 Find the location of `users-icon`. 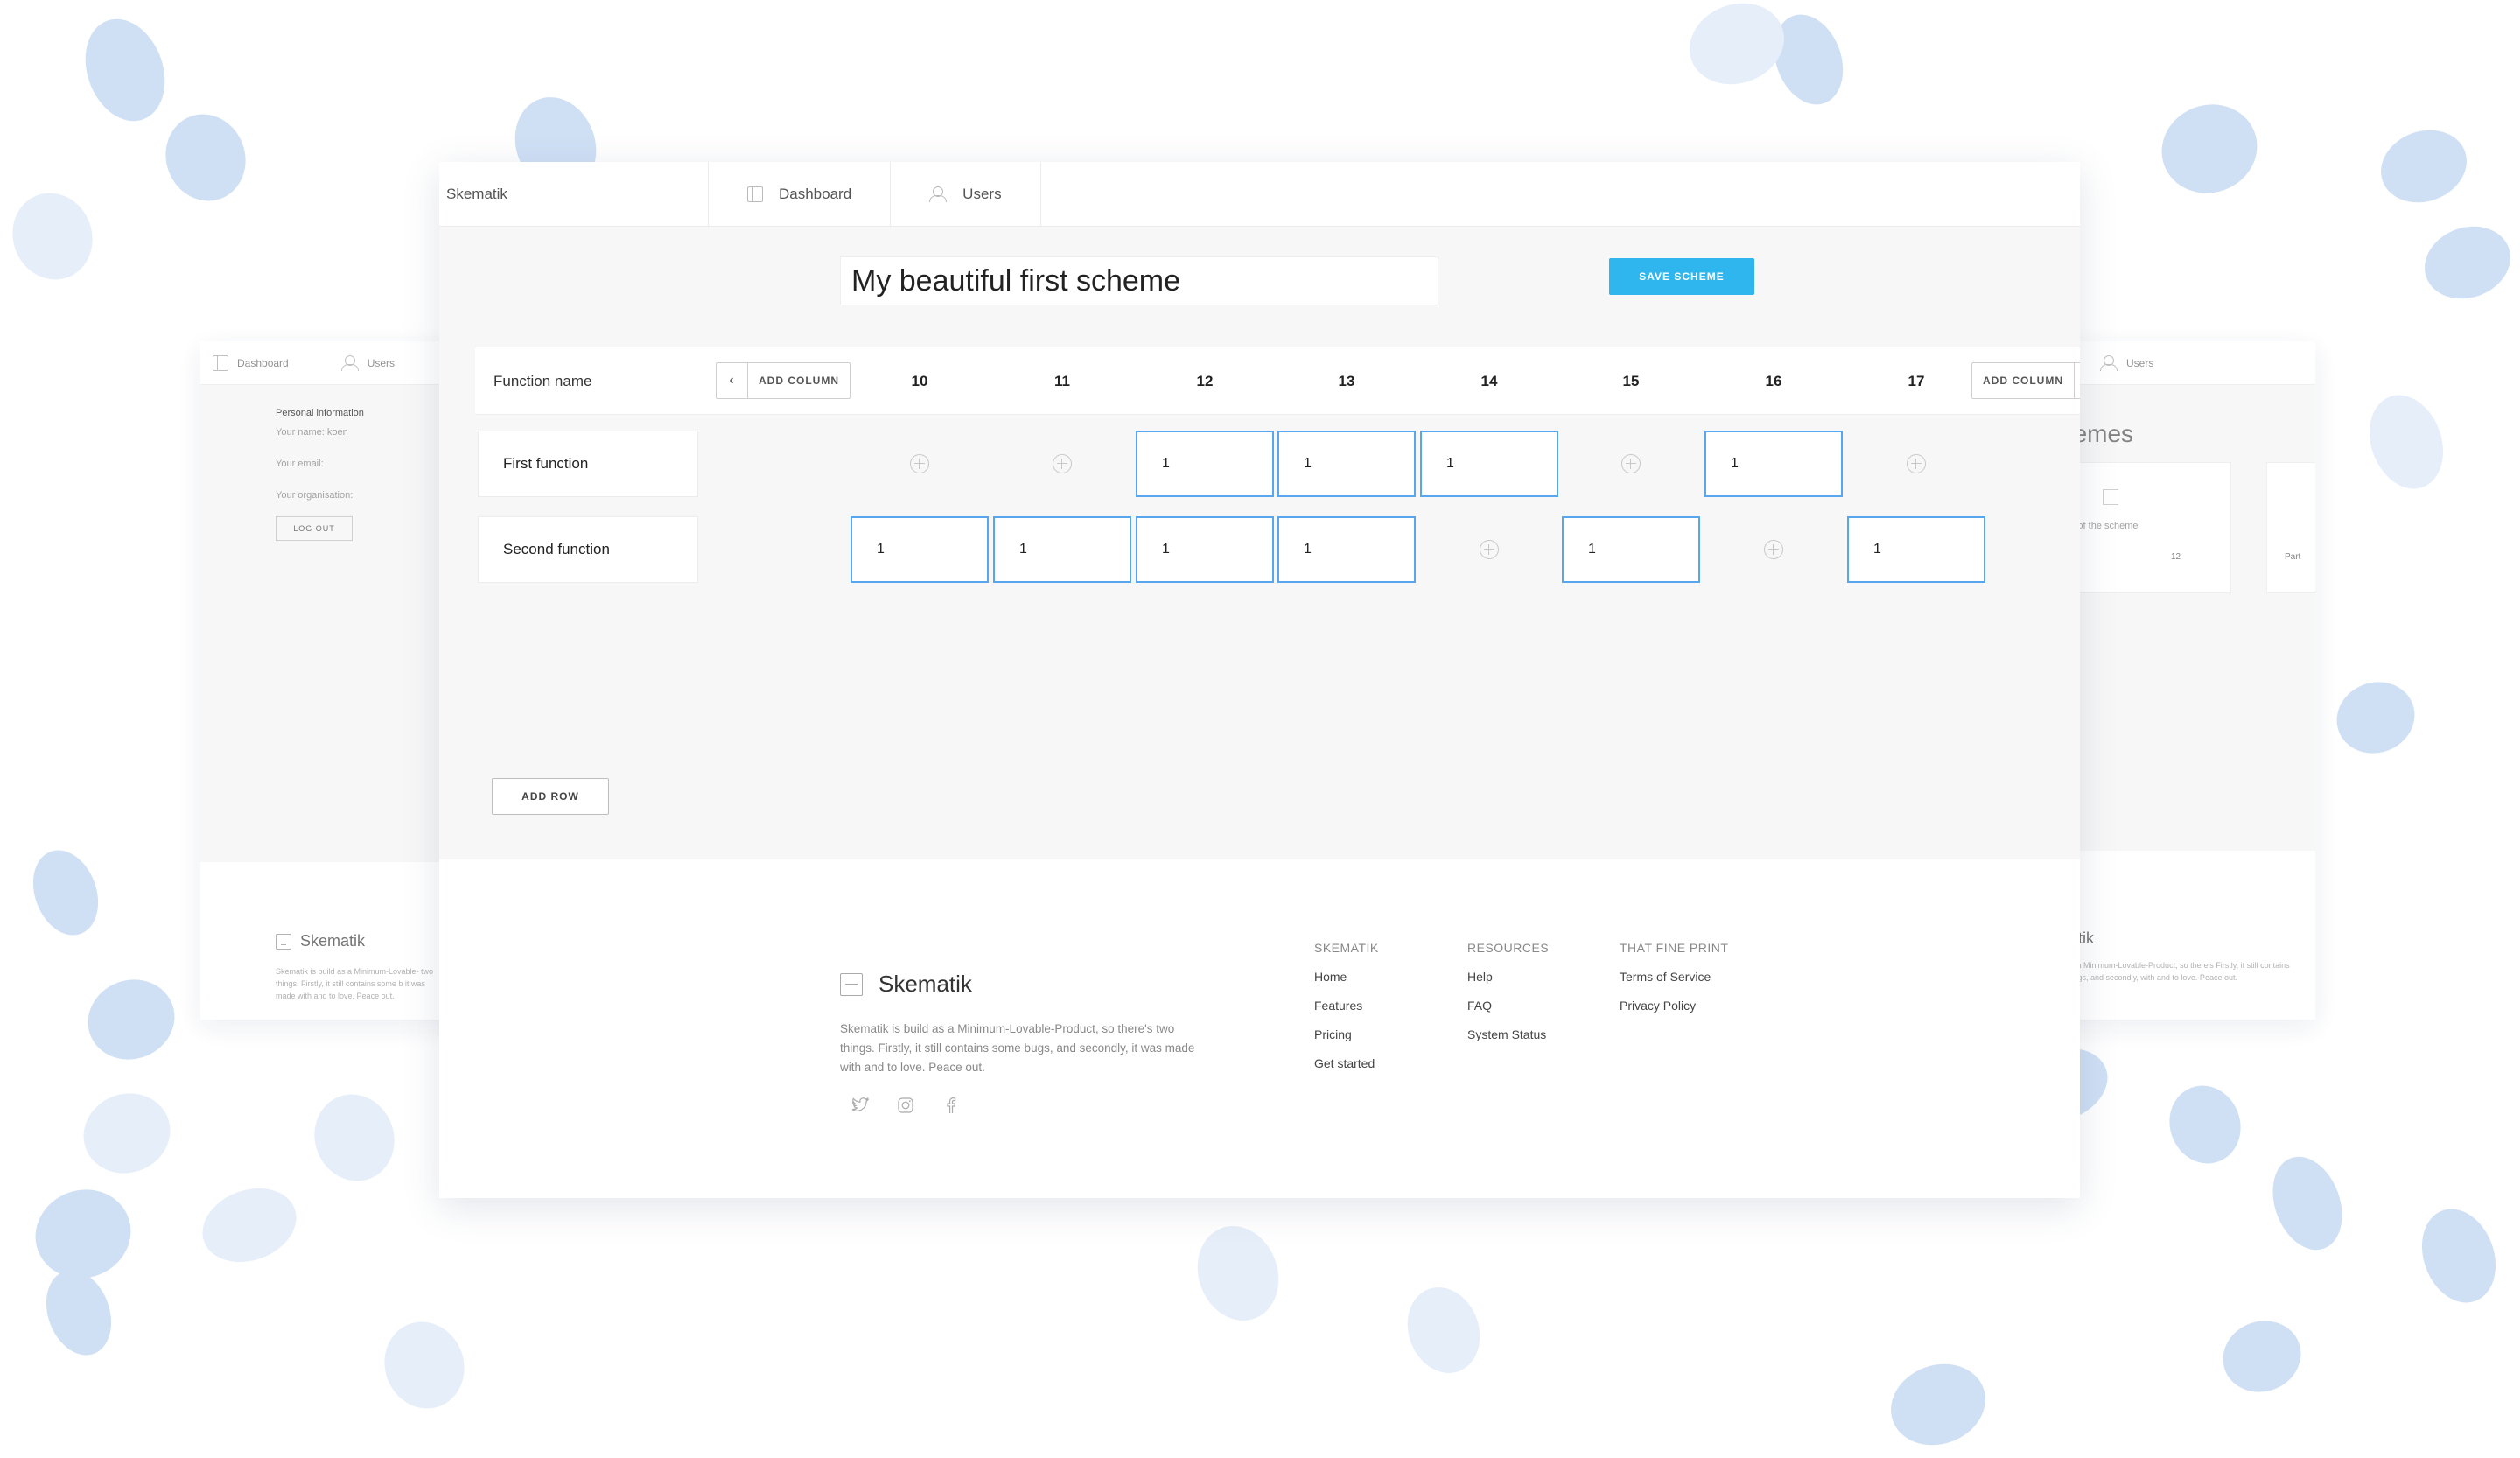

users-icon is located at coordinates (2109, 362).